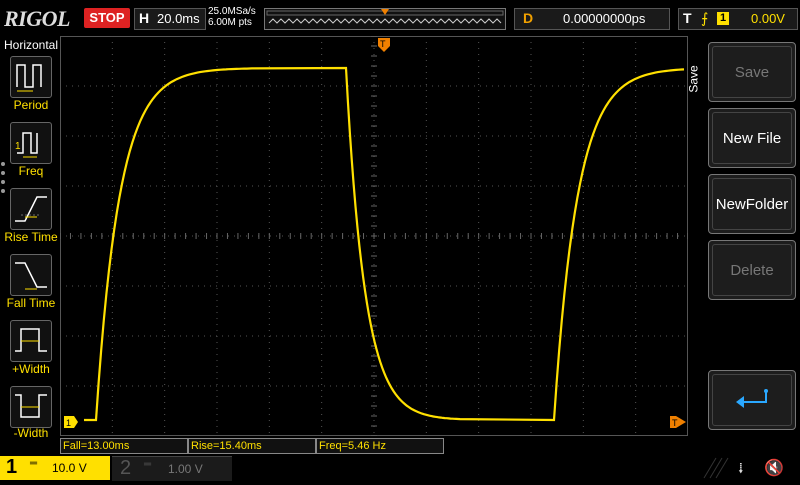 Image resolution: width=800 pixels, height=485 pixels. What do you see at coordinates (124, 446) in the screenshot?
I see `fall-time-measurement: Fall=13.00ms` at bounding box center [124, 446].